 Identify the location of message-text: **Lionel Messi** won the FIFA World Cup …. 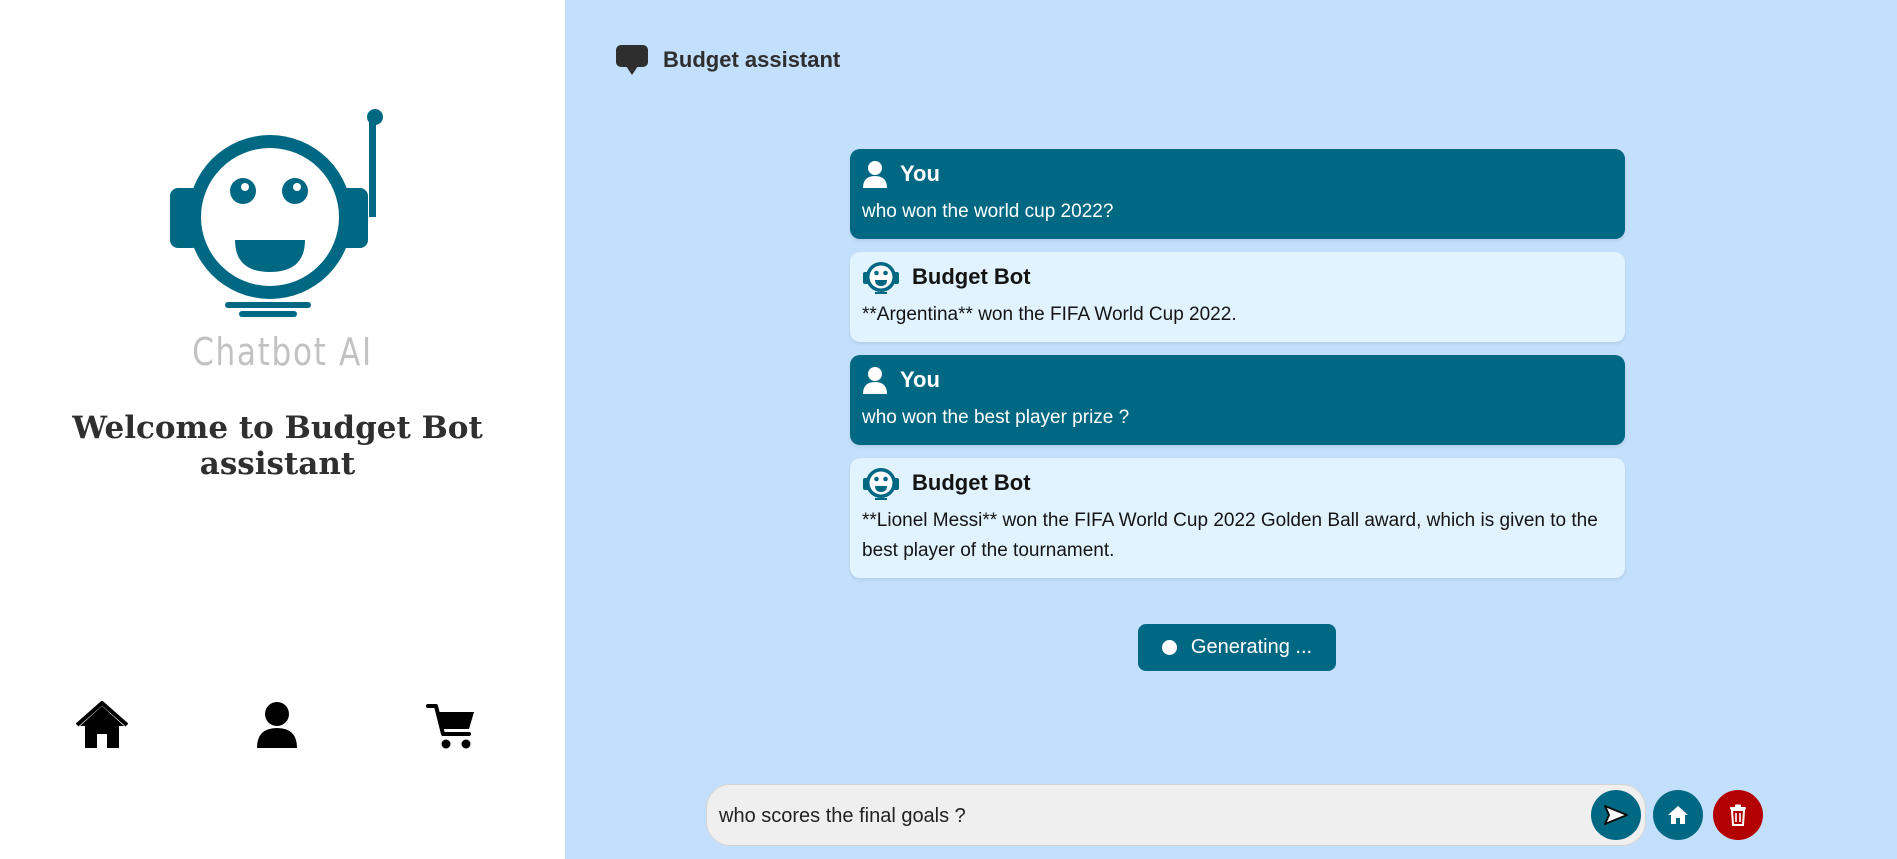
(1230, 535).